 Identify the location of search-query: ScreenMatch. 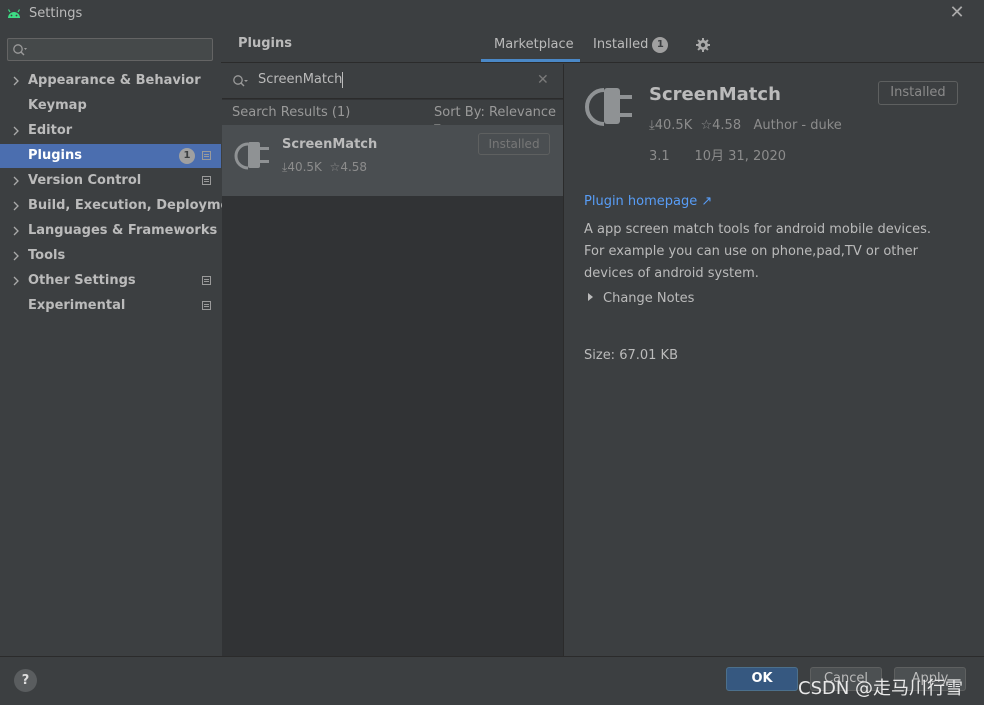
(301, 80).